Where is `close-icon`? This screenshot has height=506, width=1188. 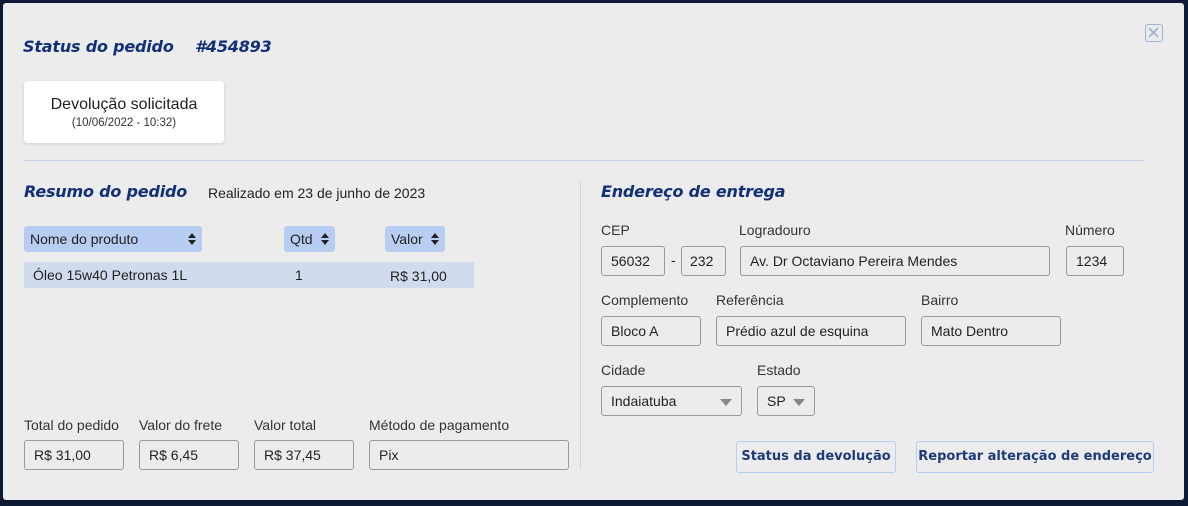
close-icon is located at coordinates (1153, 32).